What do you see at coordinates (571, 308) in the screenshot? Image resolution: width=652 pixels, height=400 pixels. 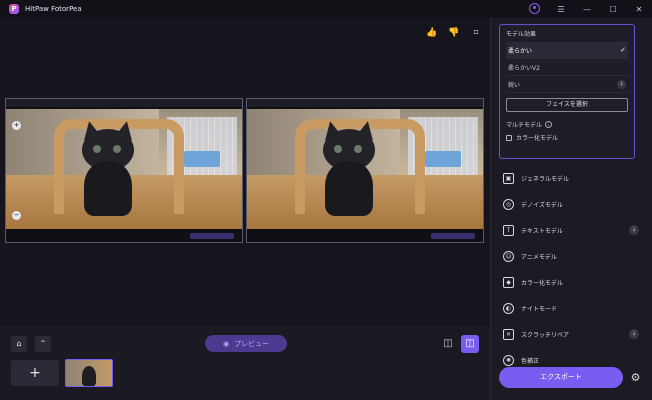 I see `model-night: ◐ ナイトモード` at bounding box center [571, 308].